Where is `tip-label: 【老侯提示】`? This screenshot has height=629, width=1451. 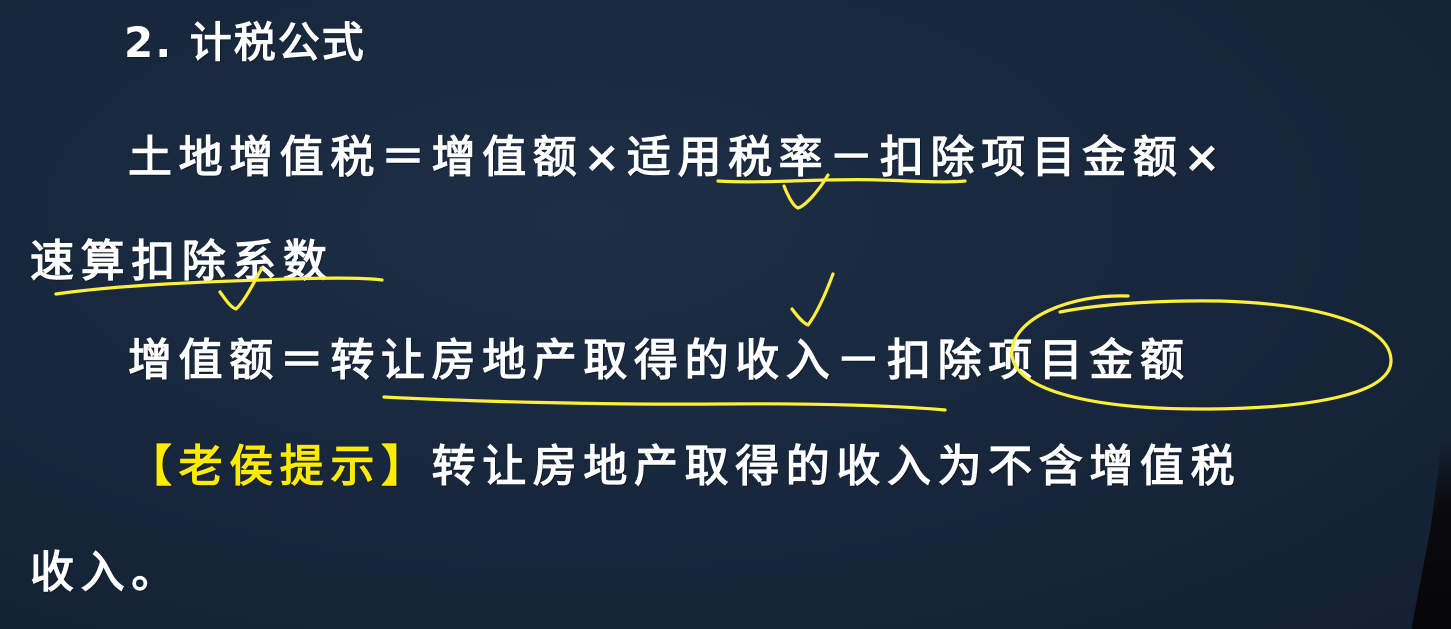
tip-label: 【老侯提示】 is located at coordinates (280, 466).